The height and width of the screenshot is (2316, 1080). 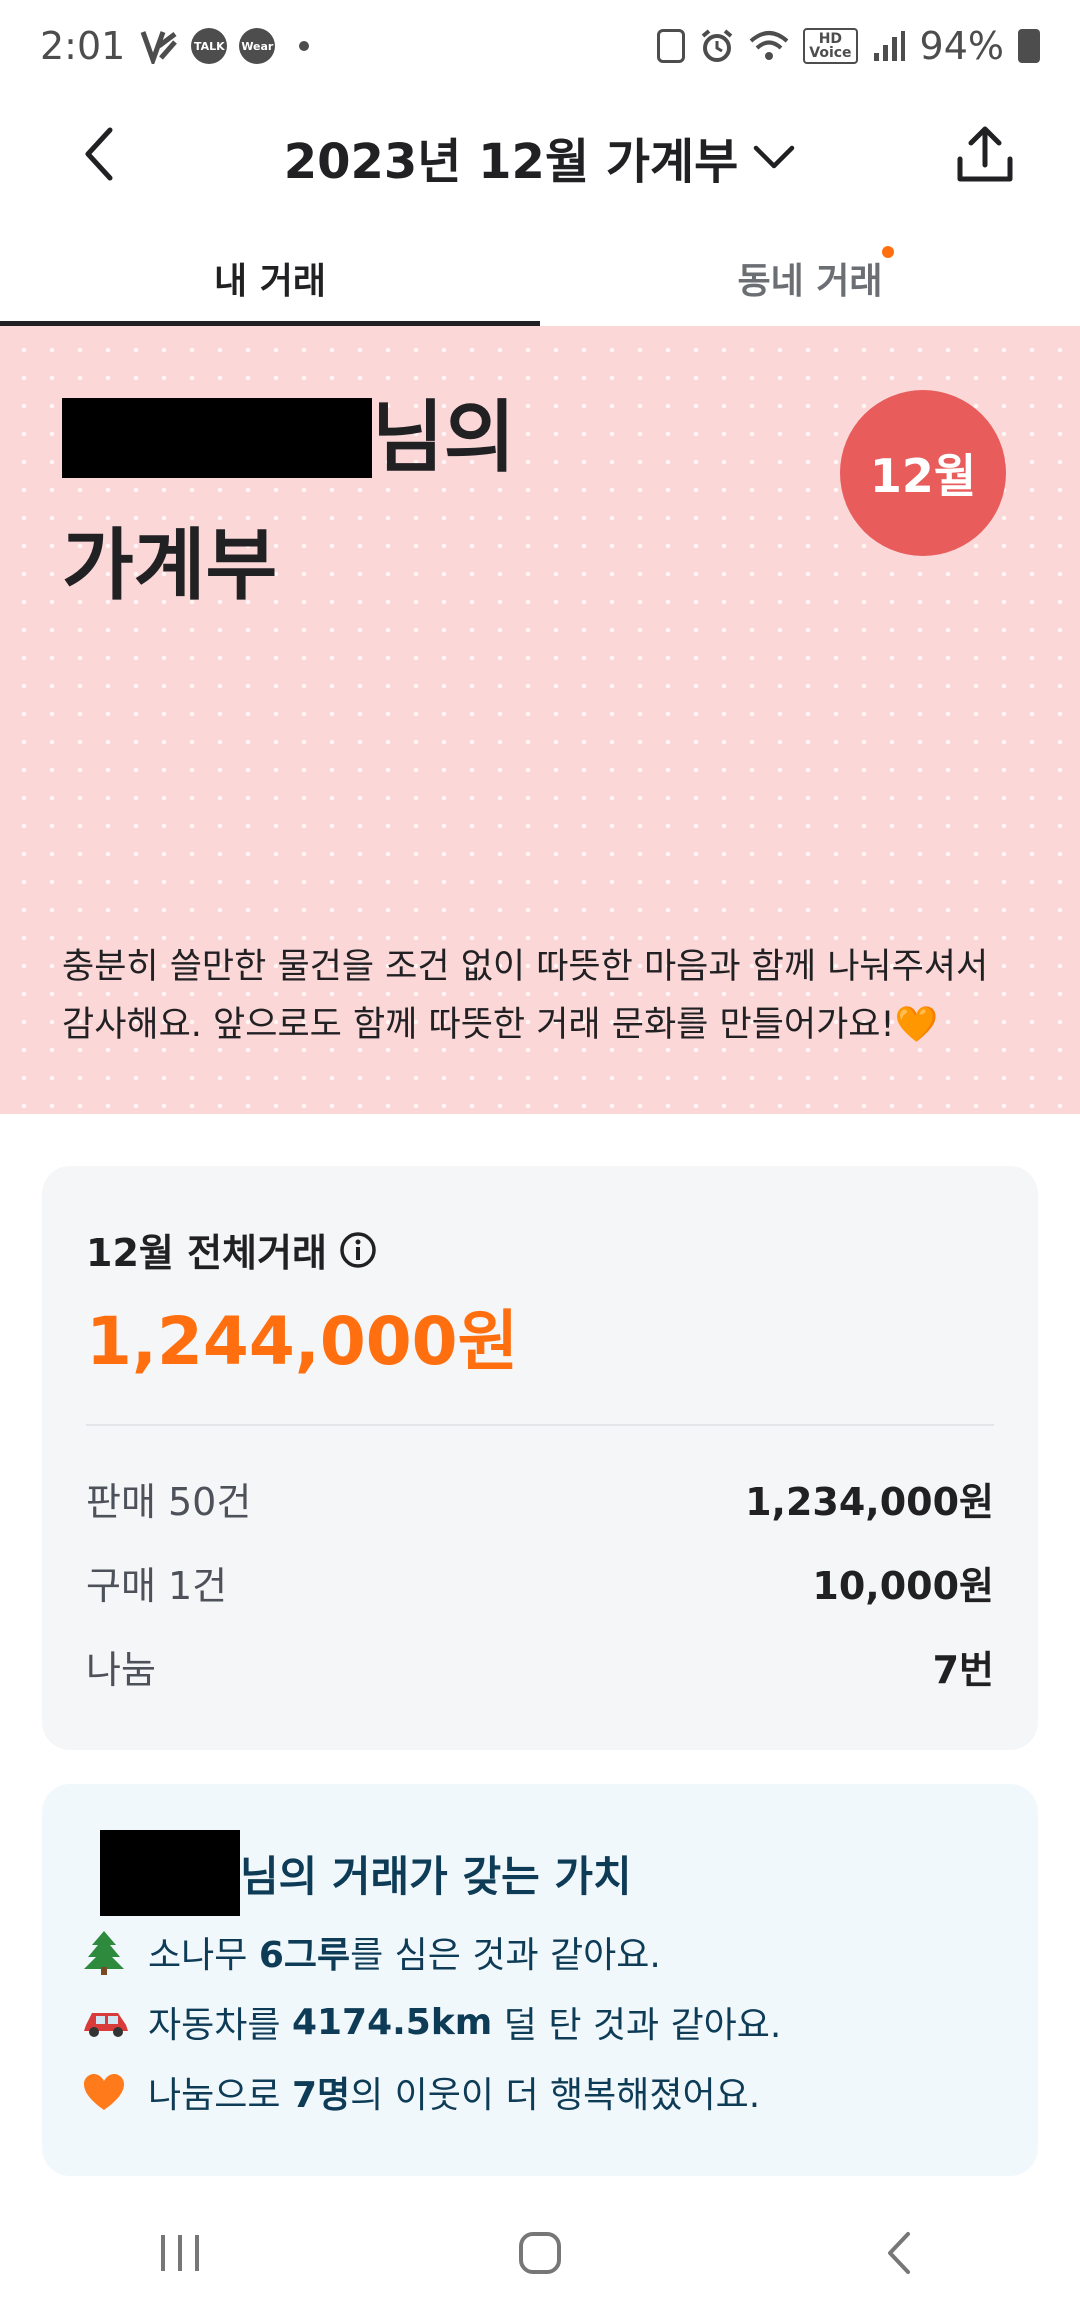 What do you see at coordinates (869, 1501) in the screenshot?
I see `row-value: 1,234,000원` at bounding box center [869, 1501].